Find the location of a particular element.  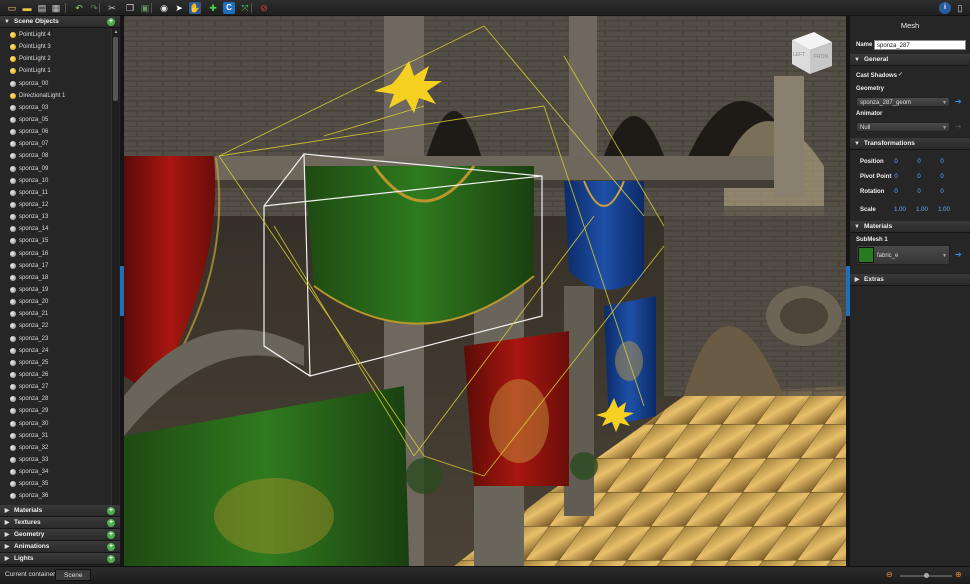

scene-tab: Scene is located at coordinates (73, 575).